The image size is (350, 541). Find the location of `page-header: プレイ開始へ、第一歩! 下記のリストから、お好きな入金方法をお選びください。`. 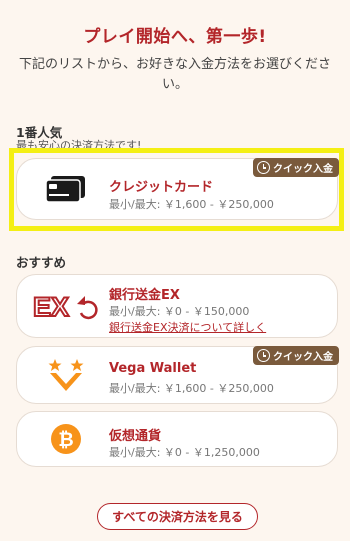

page-header: プレイ開始へ、第一歩! 下記のリストから、お好きな入金方法をお選びください。 is located at coordinates (175, 58).